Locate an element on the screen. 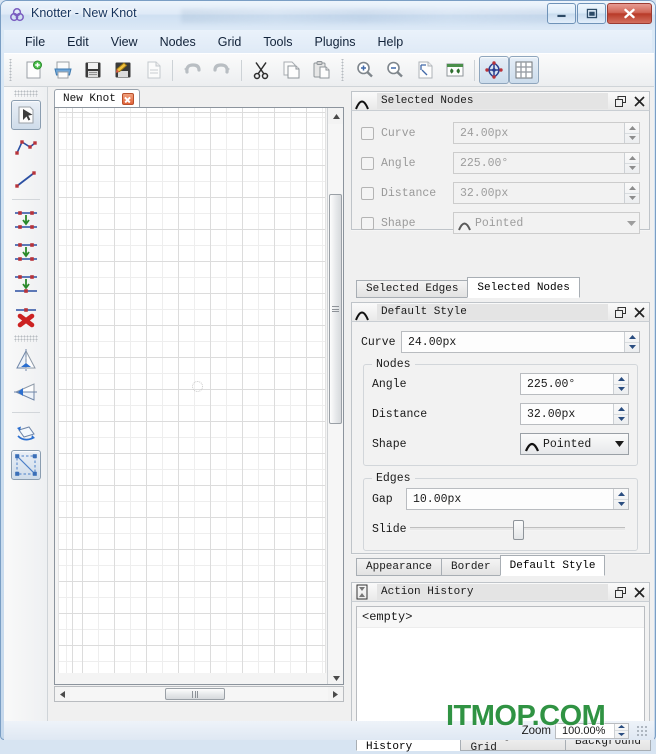 This screenshot has width=656, height=754. resize-grip-icon is located at coordinates (642, 730).